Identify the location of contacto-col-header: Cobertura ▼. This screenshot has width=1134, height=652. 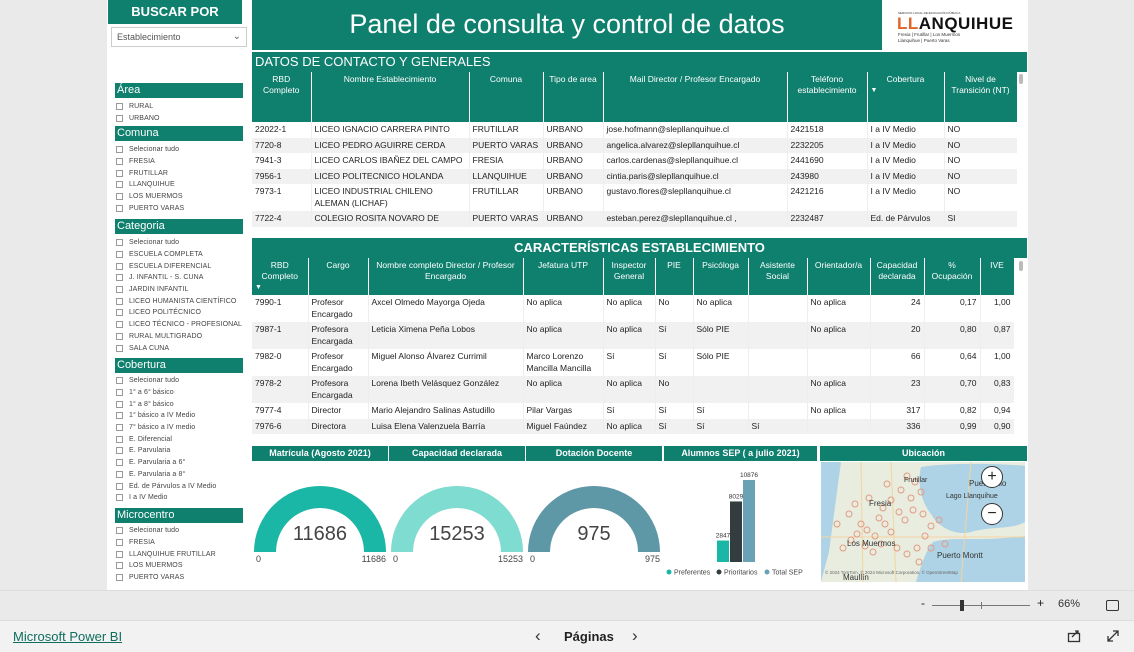
(906, 97).